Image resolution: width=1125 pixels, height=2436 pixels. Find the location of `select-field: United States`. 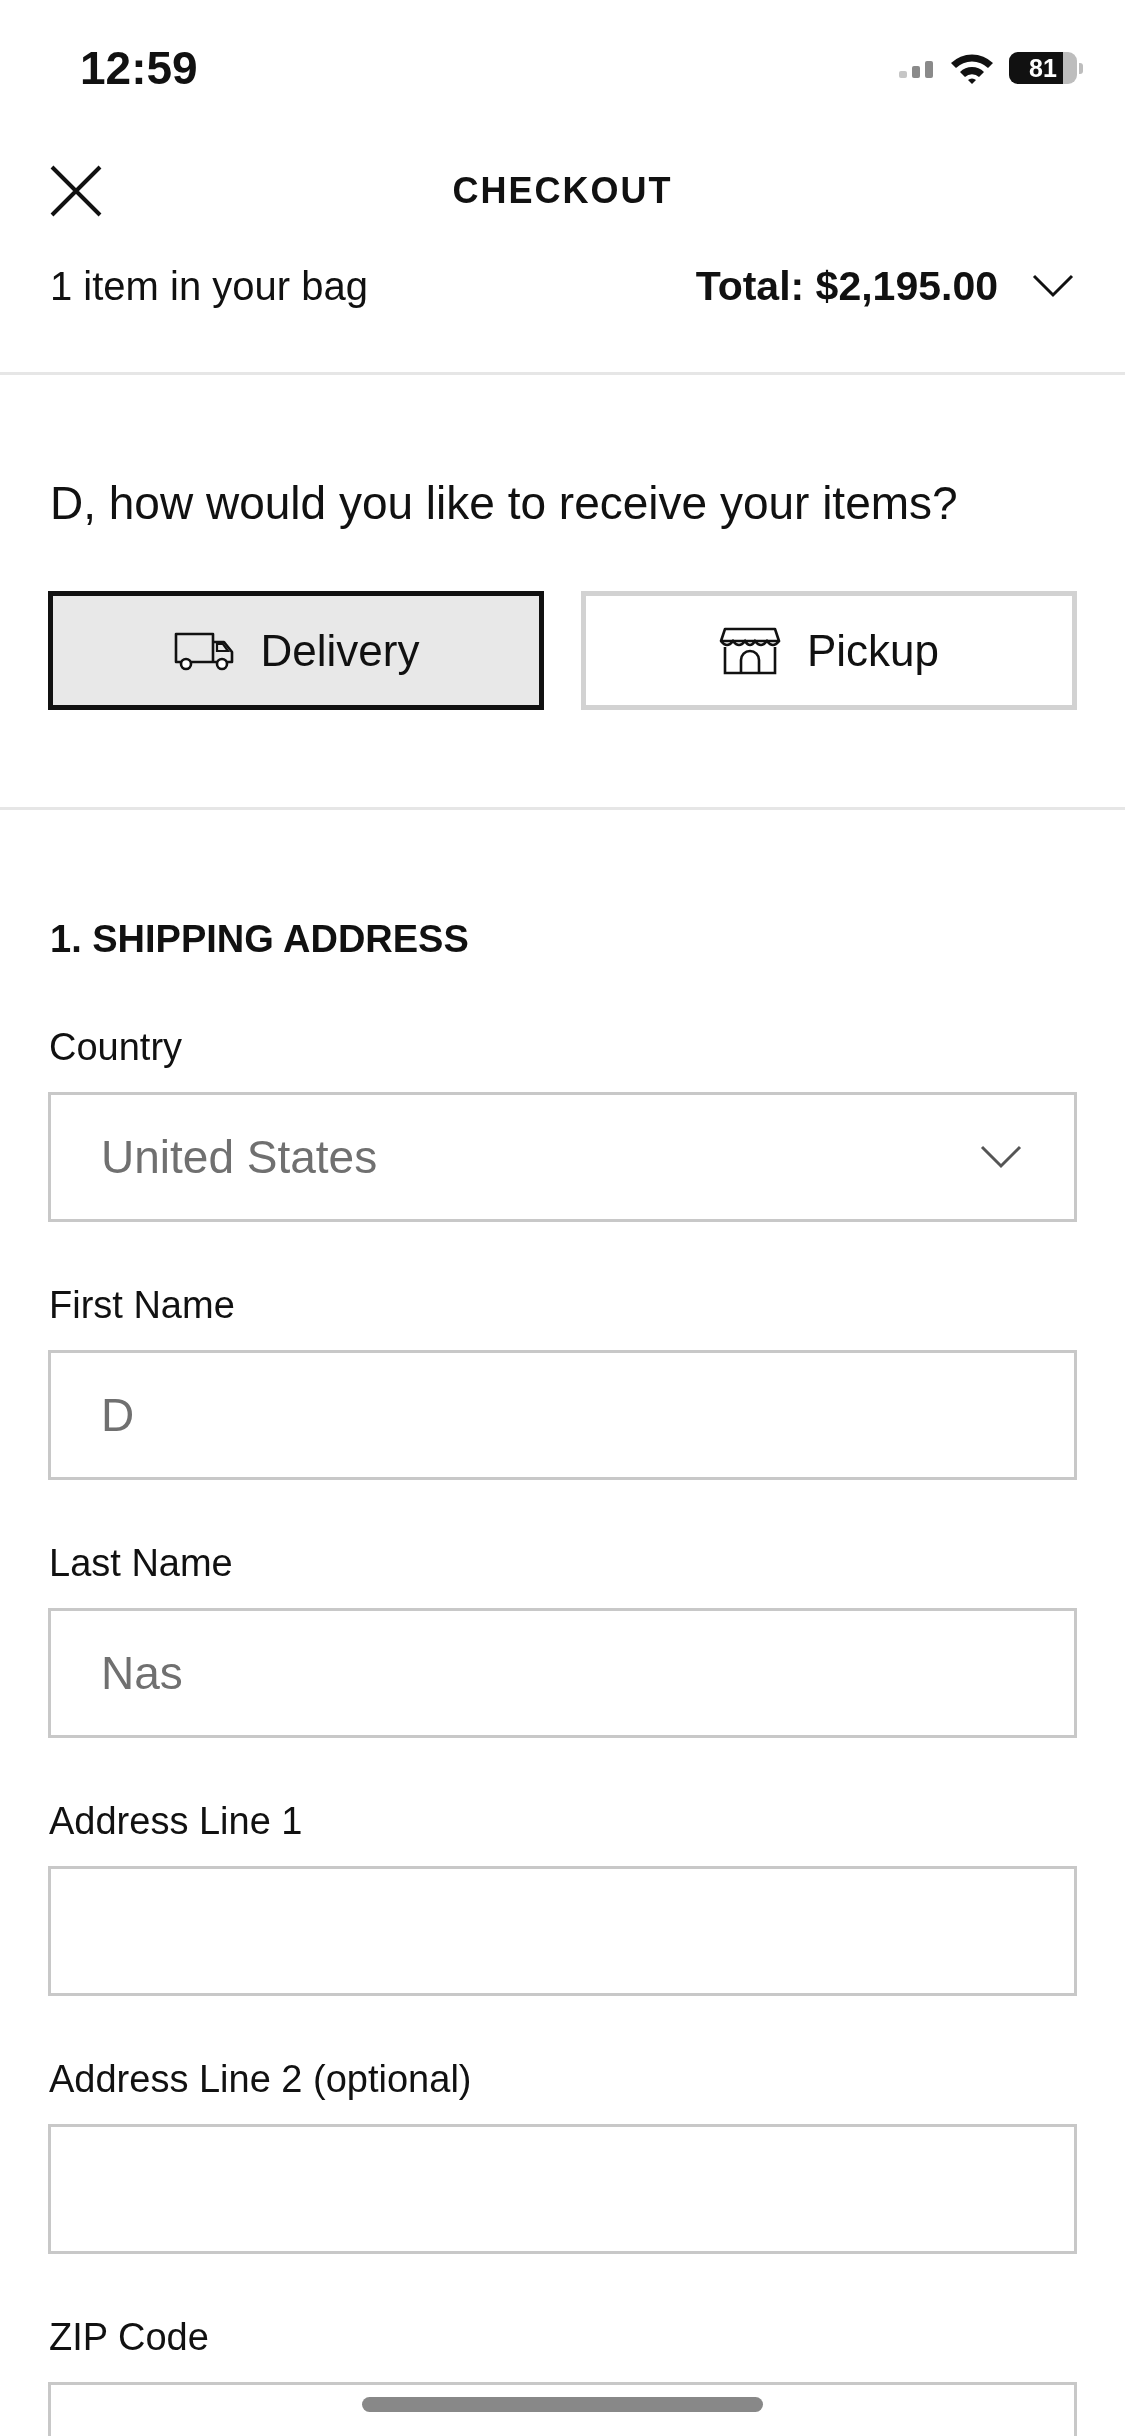

select-field: United States is located at coordinates (562, 1157).